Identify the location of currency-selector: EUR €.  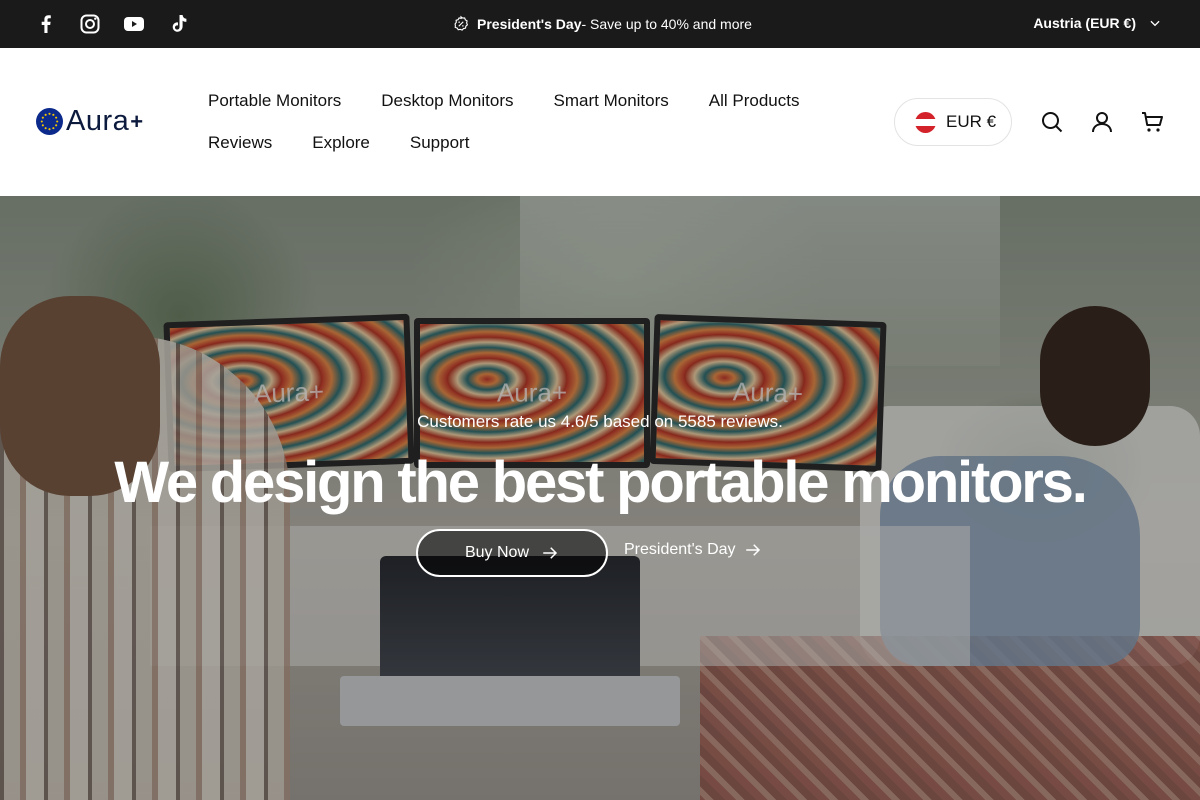
(953, 122).